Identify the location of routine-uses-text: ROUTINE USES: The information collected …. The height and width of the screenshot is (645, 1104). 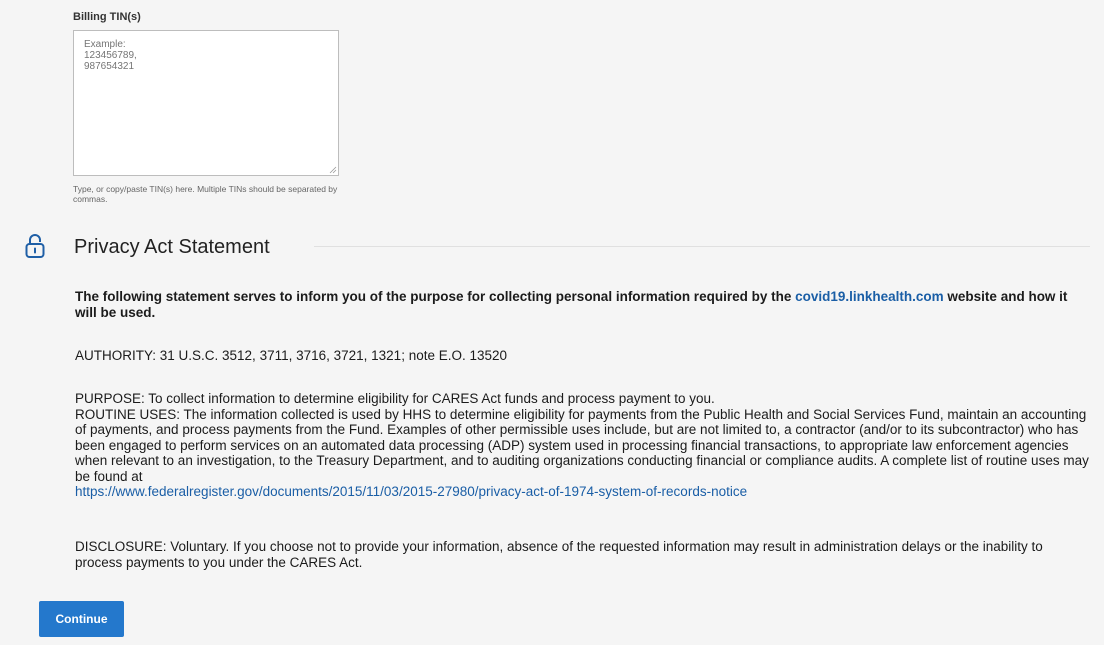
(582, 453).